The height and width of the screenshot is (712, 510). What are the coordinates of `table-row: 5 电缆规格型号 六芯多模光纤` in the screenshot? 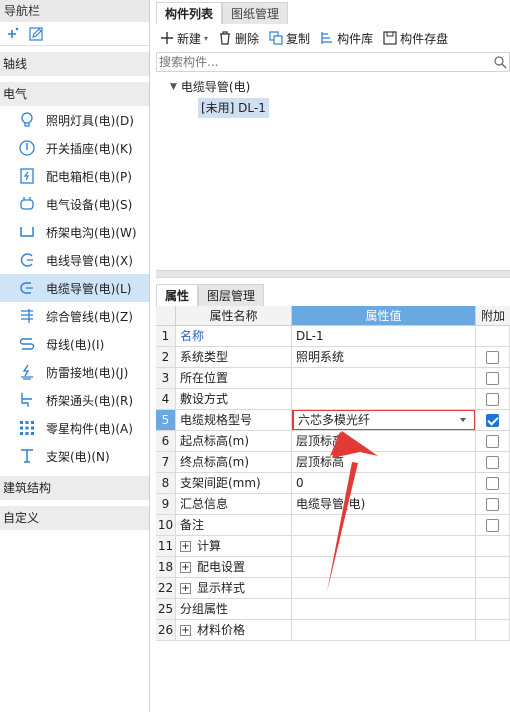 It's located at (333, 420).